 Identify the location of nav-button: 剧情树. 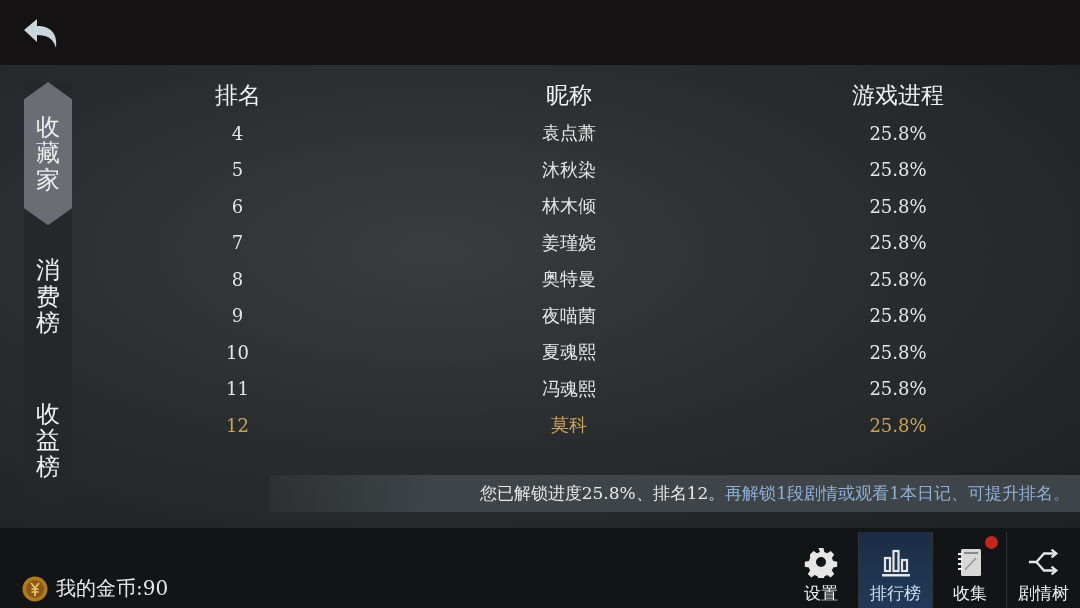
(1043, 570).